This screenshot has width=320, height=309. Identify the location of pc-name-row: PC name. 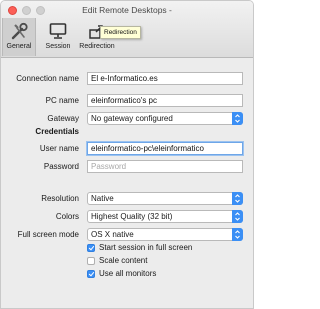
(127, 100).